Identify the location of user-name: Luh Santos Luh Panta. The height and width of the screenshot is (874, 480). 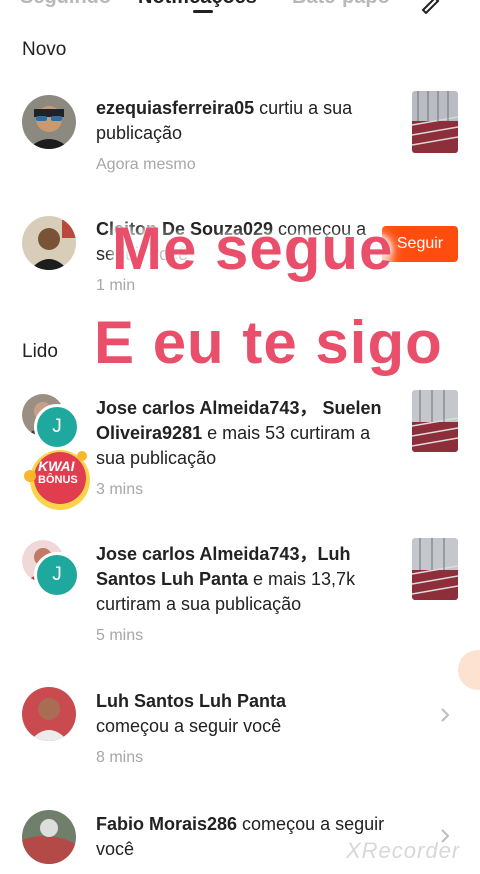
(191, 701).